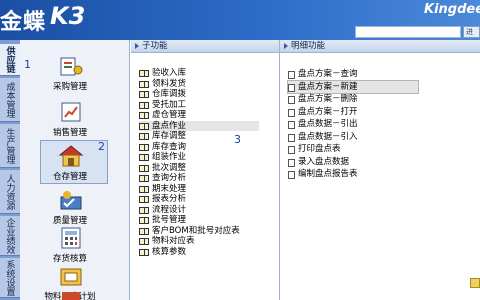  I want to click on list-item: 客户BOM和批号对应表, so click(199, 231).